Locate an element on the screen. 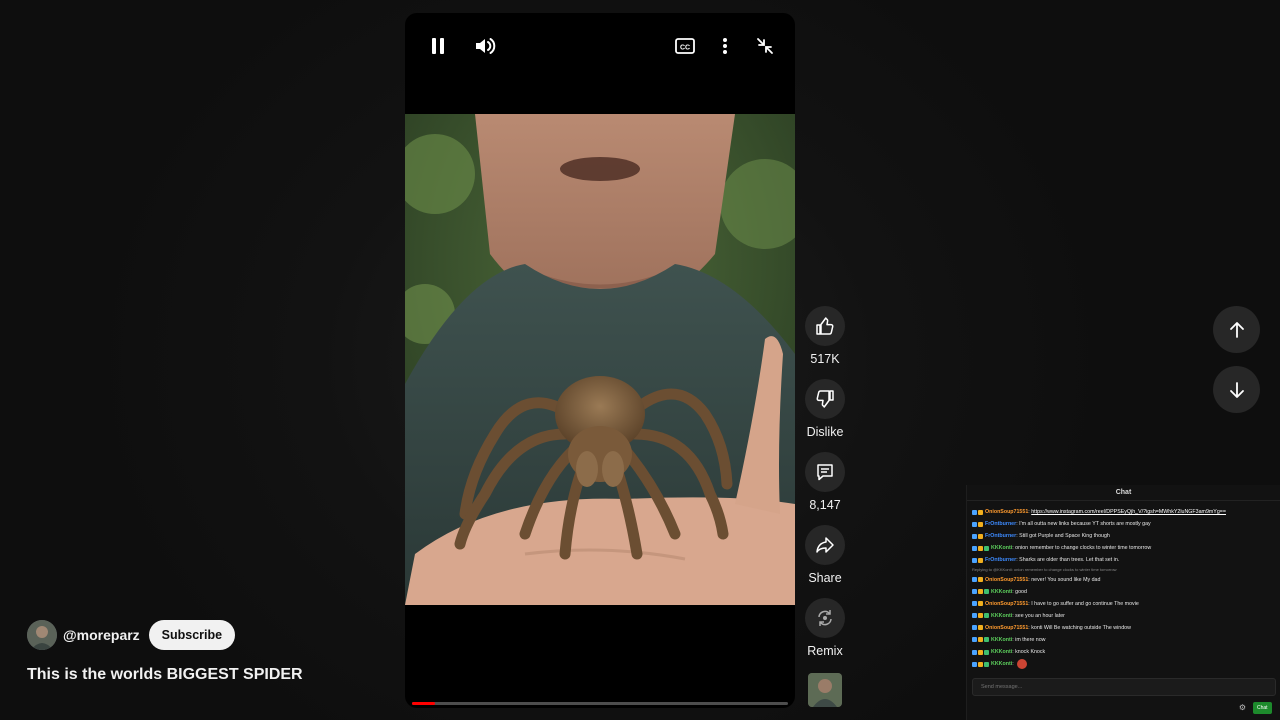  subscribe-button: Subscribe is located at coordinates (192, 635).